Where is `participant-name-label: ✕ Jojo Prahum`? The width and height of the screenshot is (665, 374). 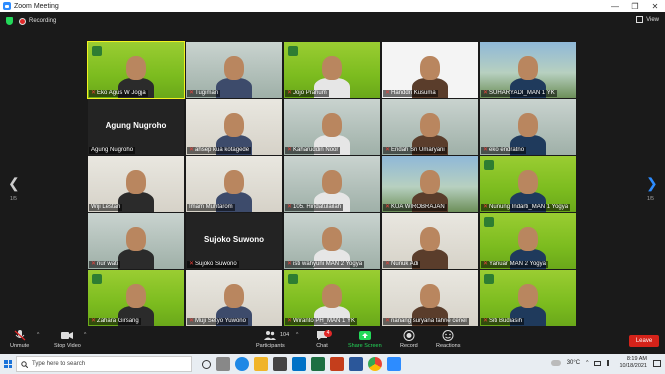
participant-name-label: ✕ Jojo Prahum is located at coordinates (307, 93).